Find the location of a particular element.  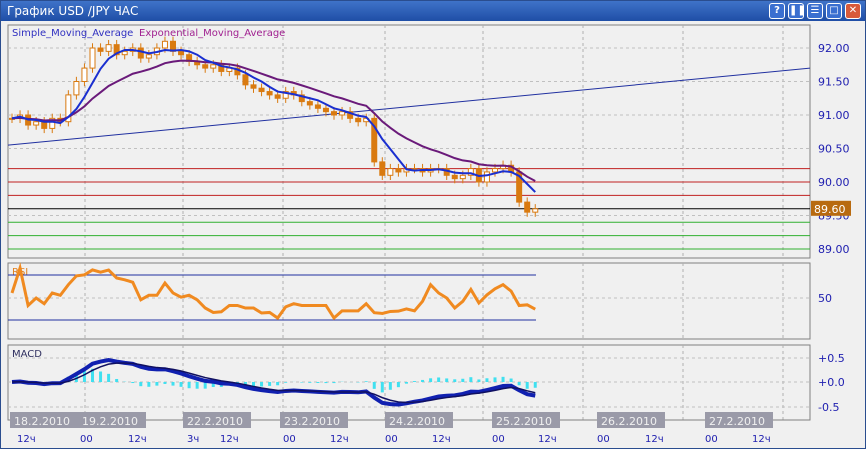

price-tick: 91.00 is located at coordinates (834, 115).